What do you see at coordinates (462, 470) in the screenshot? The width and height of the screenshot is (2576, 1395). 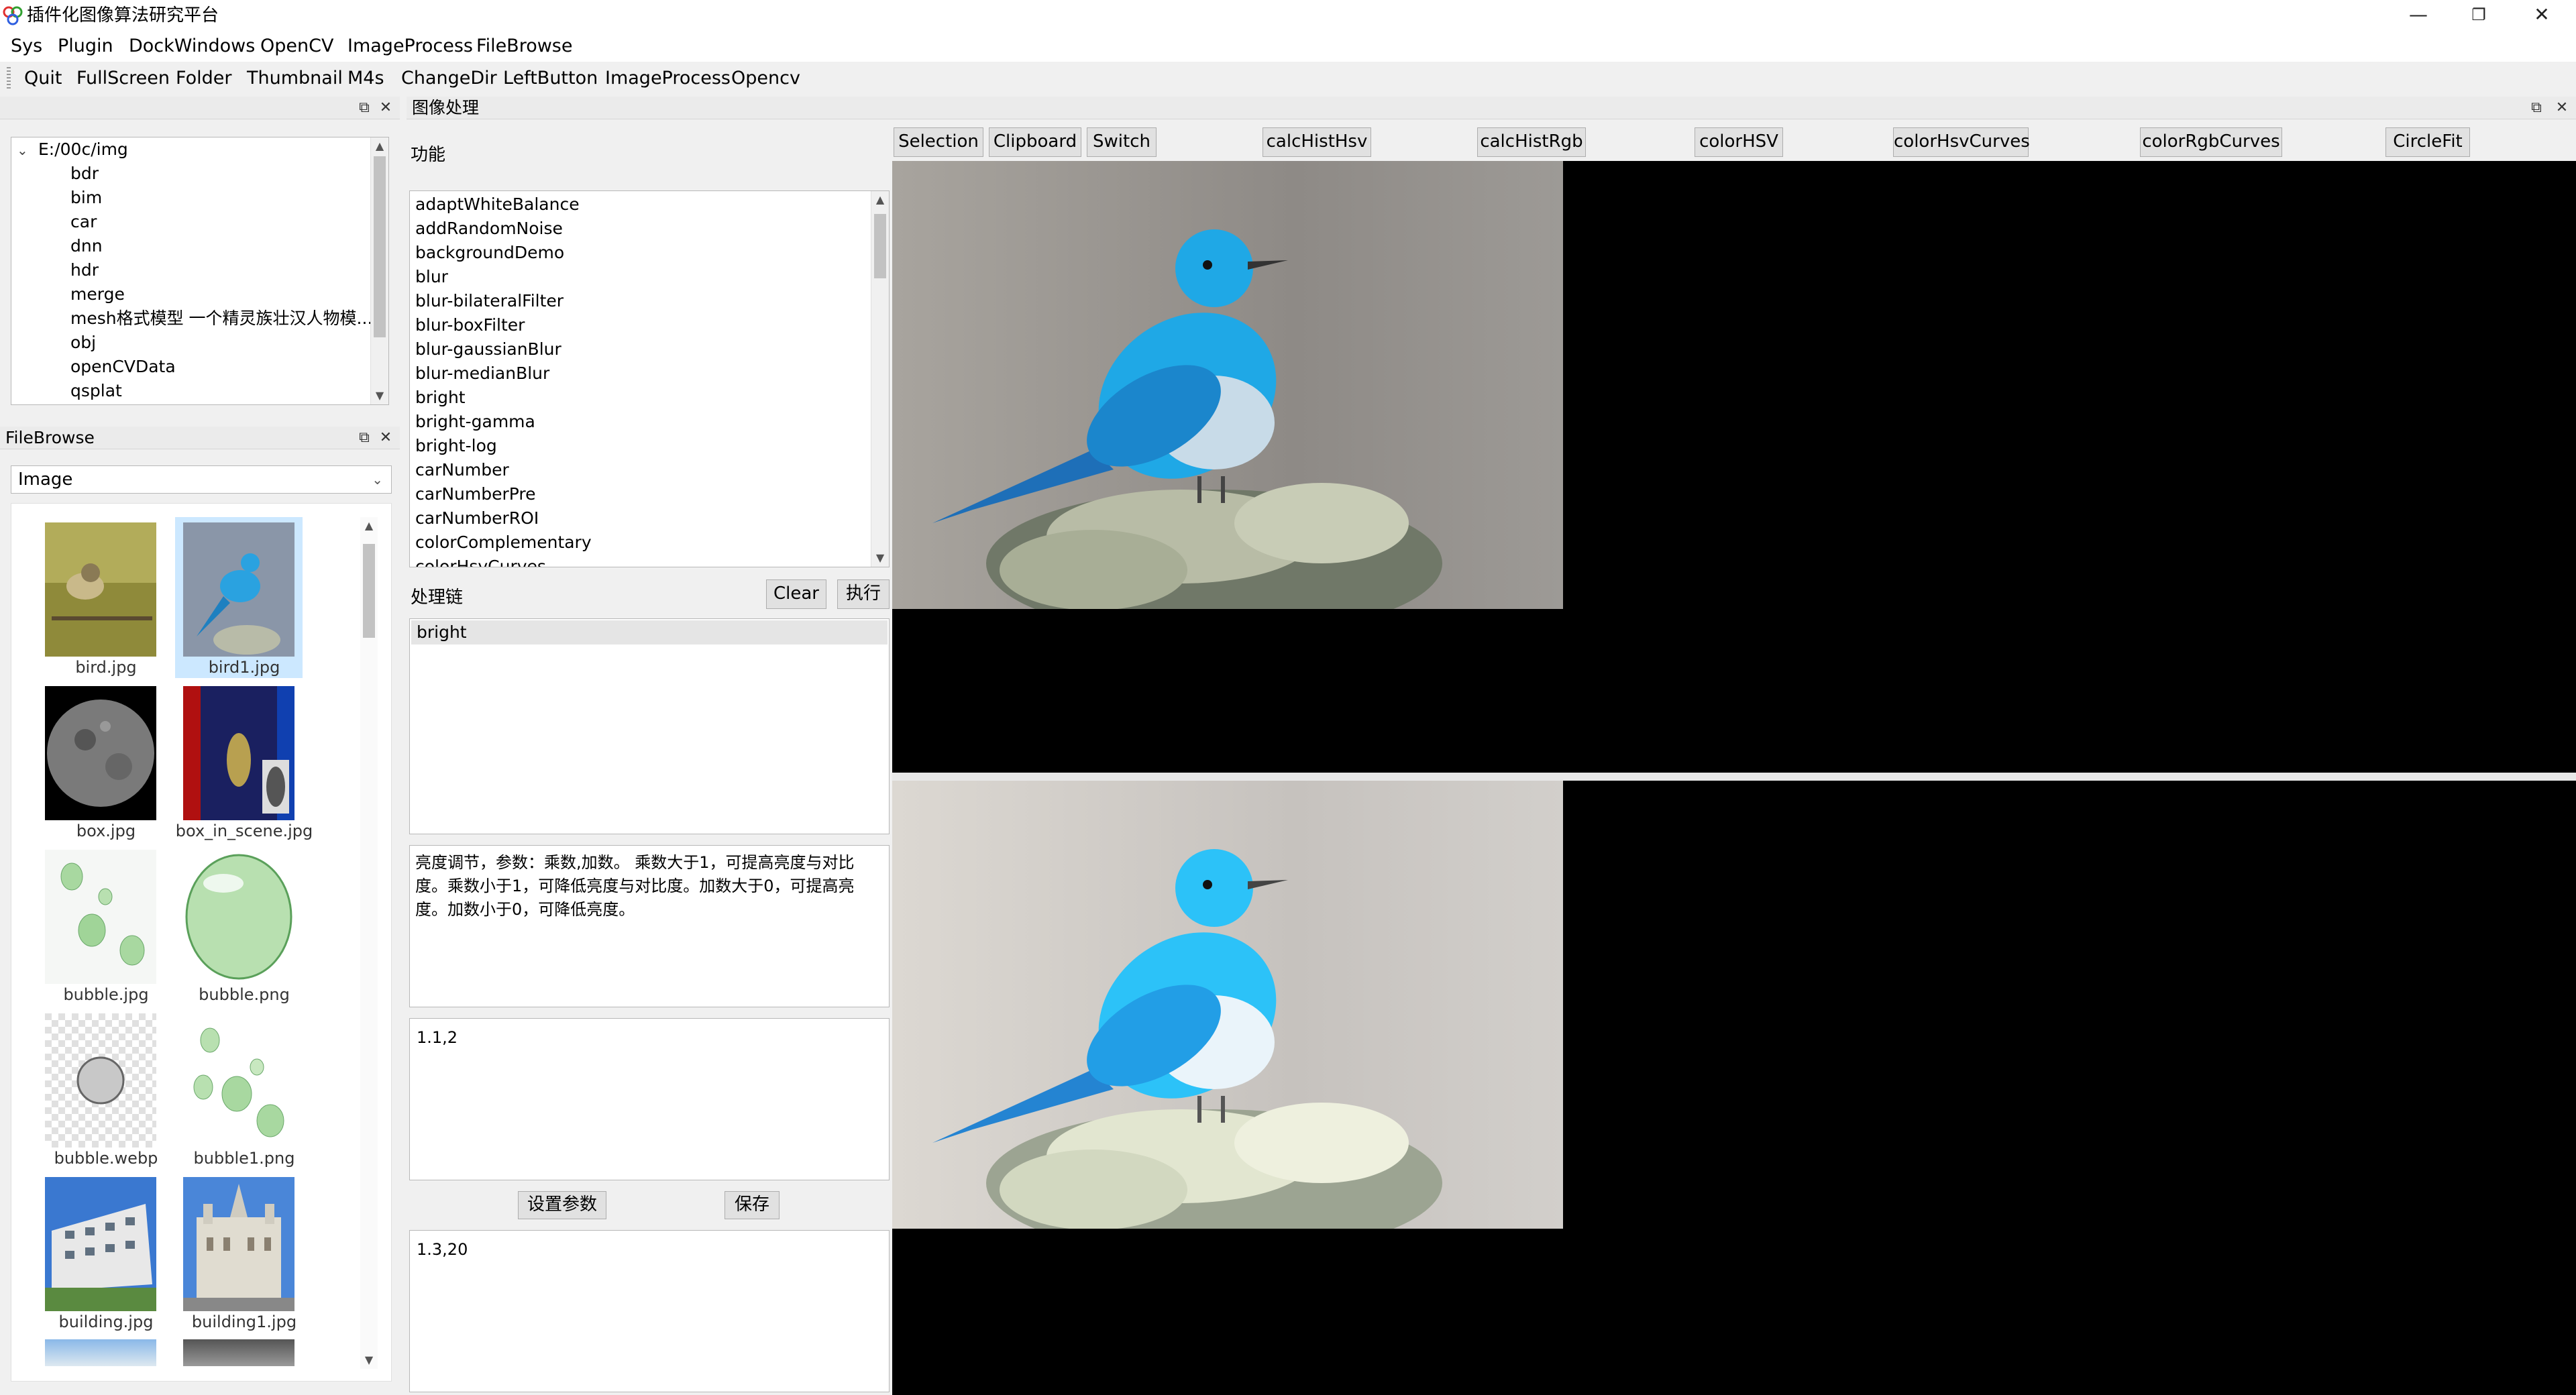 I see `function-item: carNumber` at bounding box center [462, 470].